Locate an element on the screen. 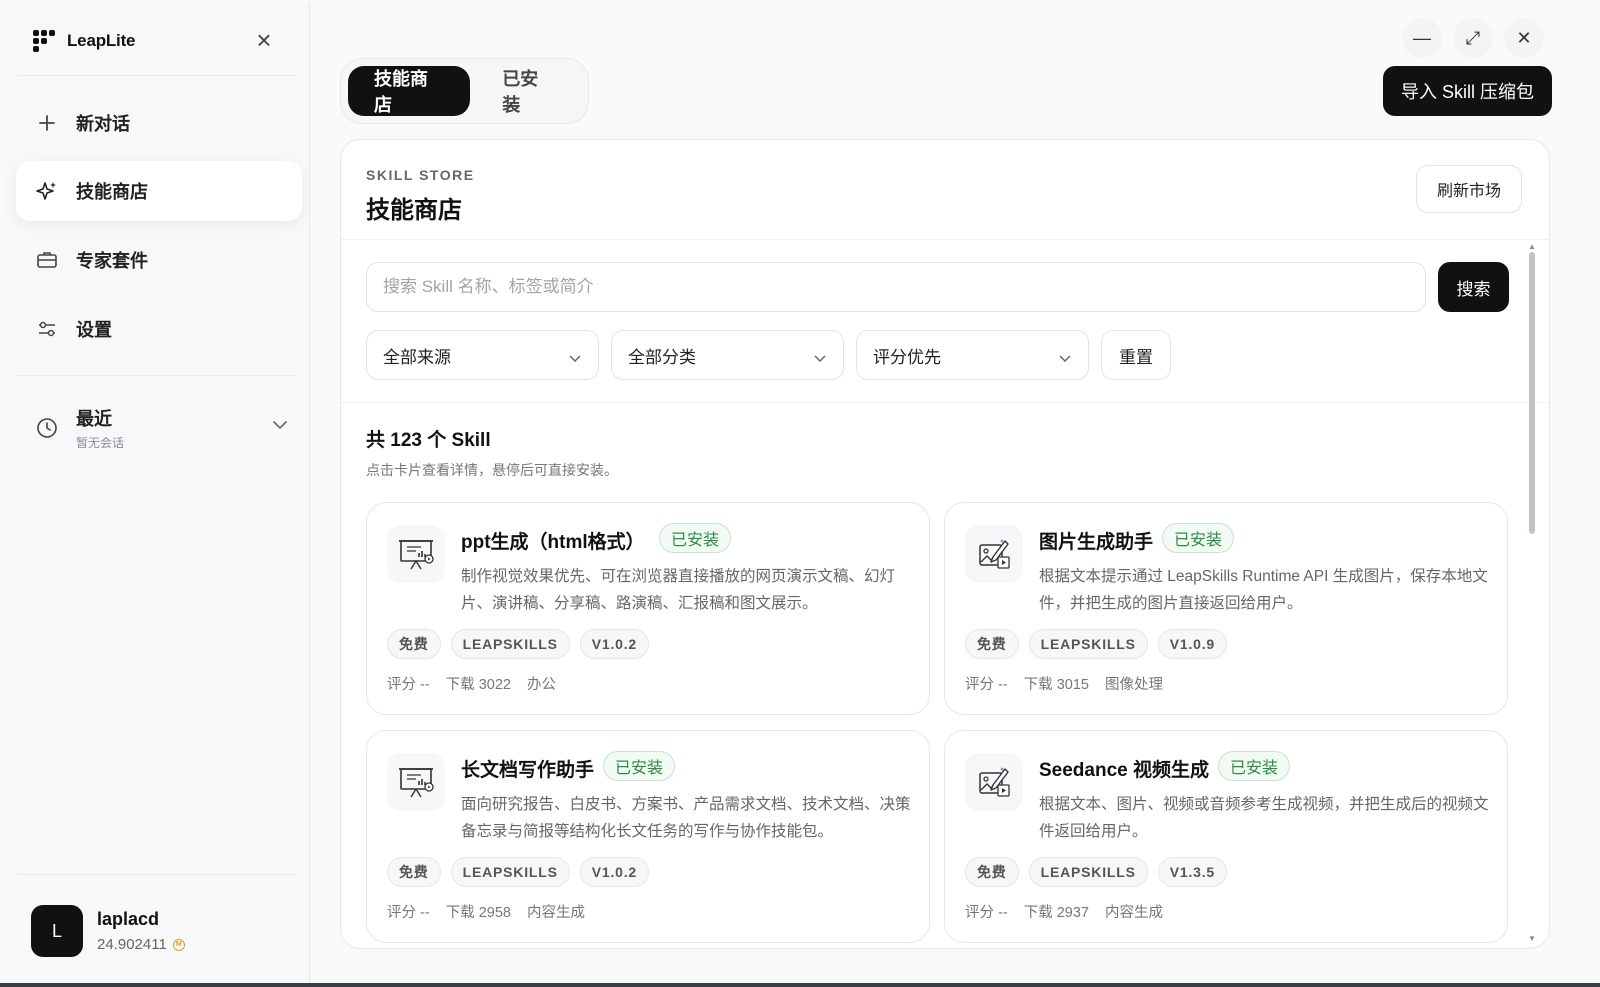 This screenshot has height=987, width=1600. search-button: 搜索 is located at coordinates (1473, 287).